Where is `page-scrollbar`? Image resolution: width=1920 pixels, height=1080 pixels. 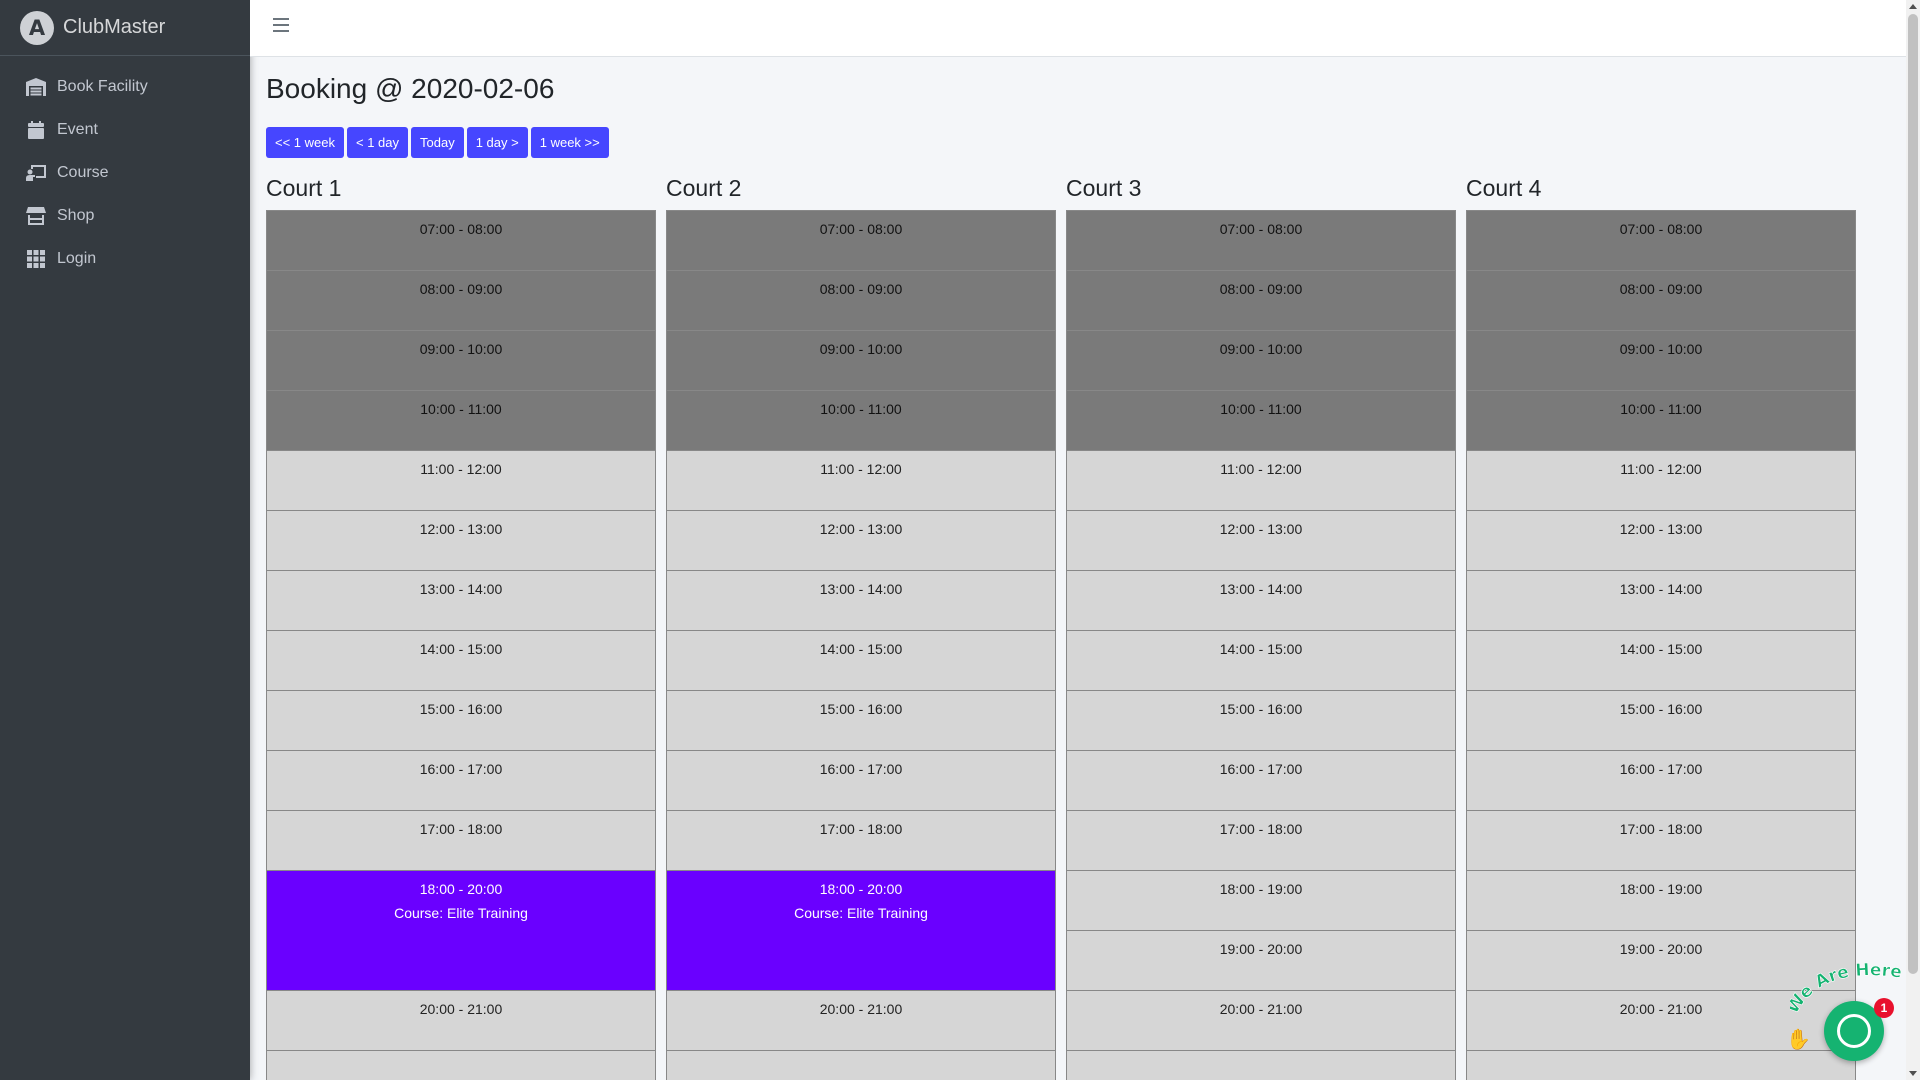 page-scrollbar is located at coordinates (1913, 540).